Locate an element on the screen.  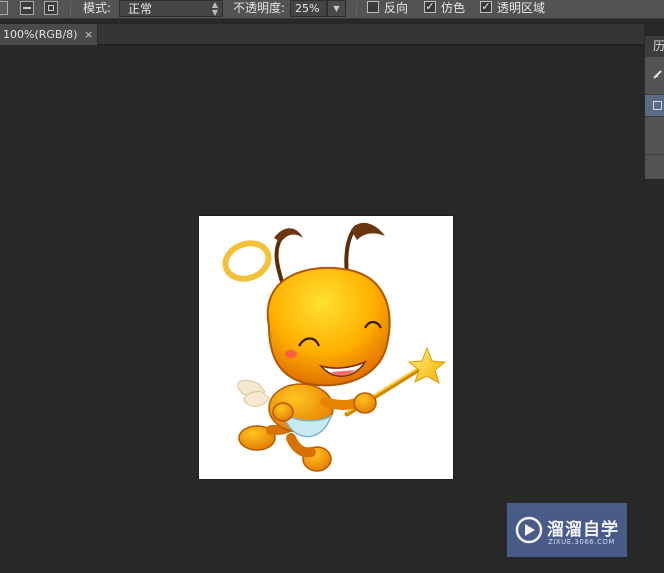
opacity-input: 25% is located at coordinates (308, 8).